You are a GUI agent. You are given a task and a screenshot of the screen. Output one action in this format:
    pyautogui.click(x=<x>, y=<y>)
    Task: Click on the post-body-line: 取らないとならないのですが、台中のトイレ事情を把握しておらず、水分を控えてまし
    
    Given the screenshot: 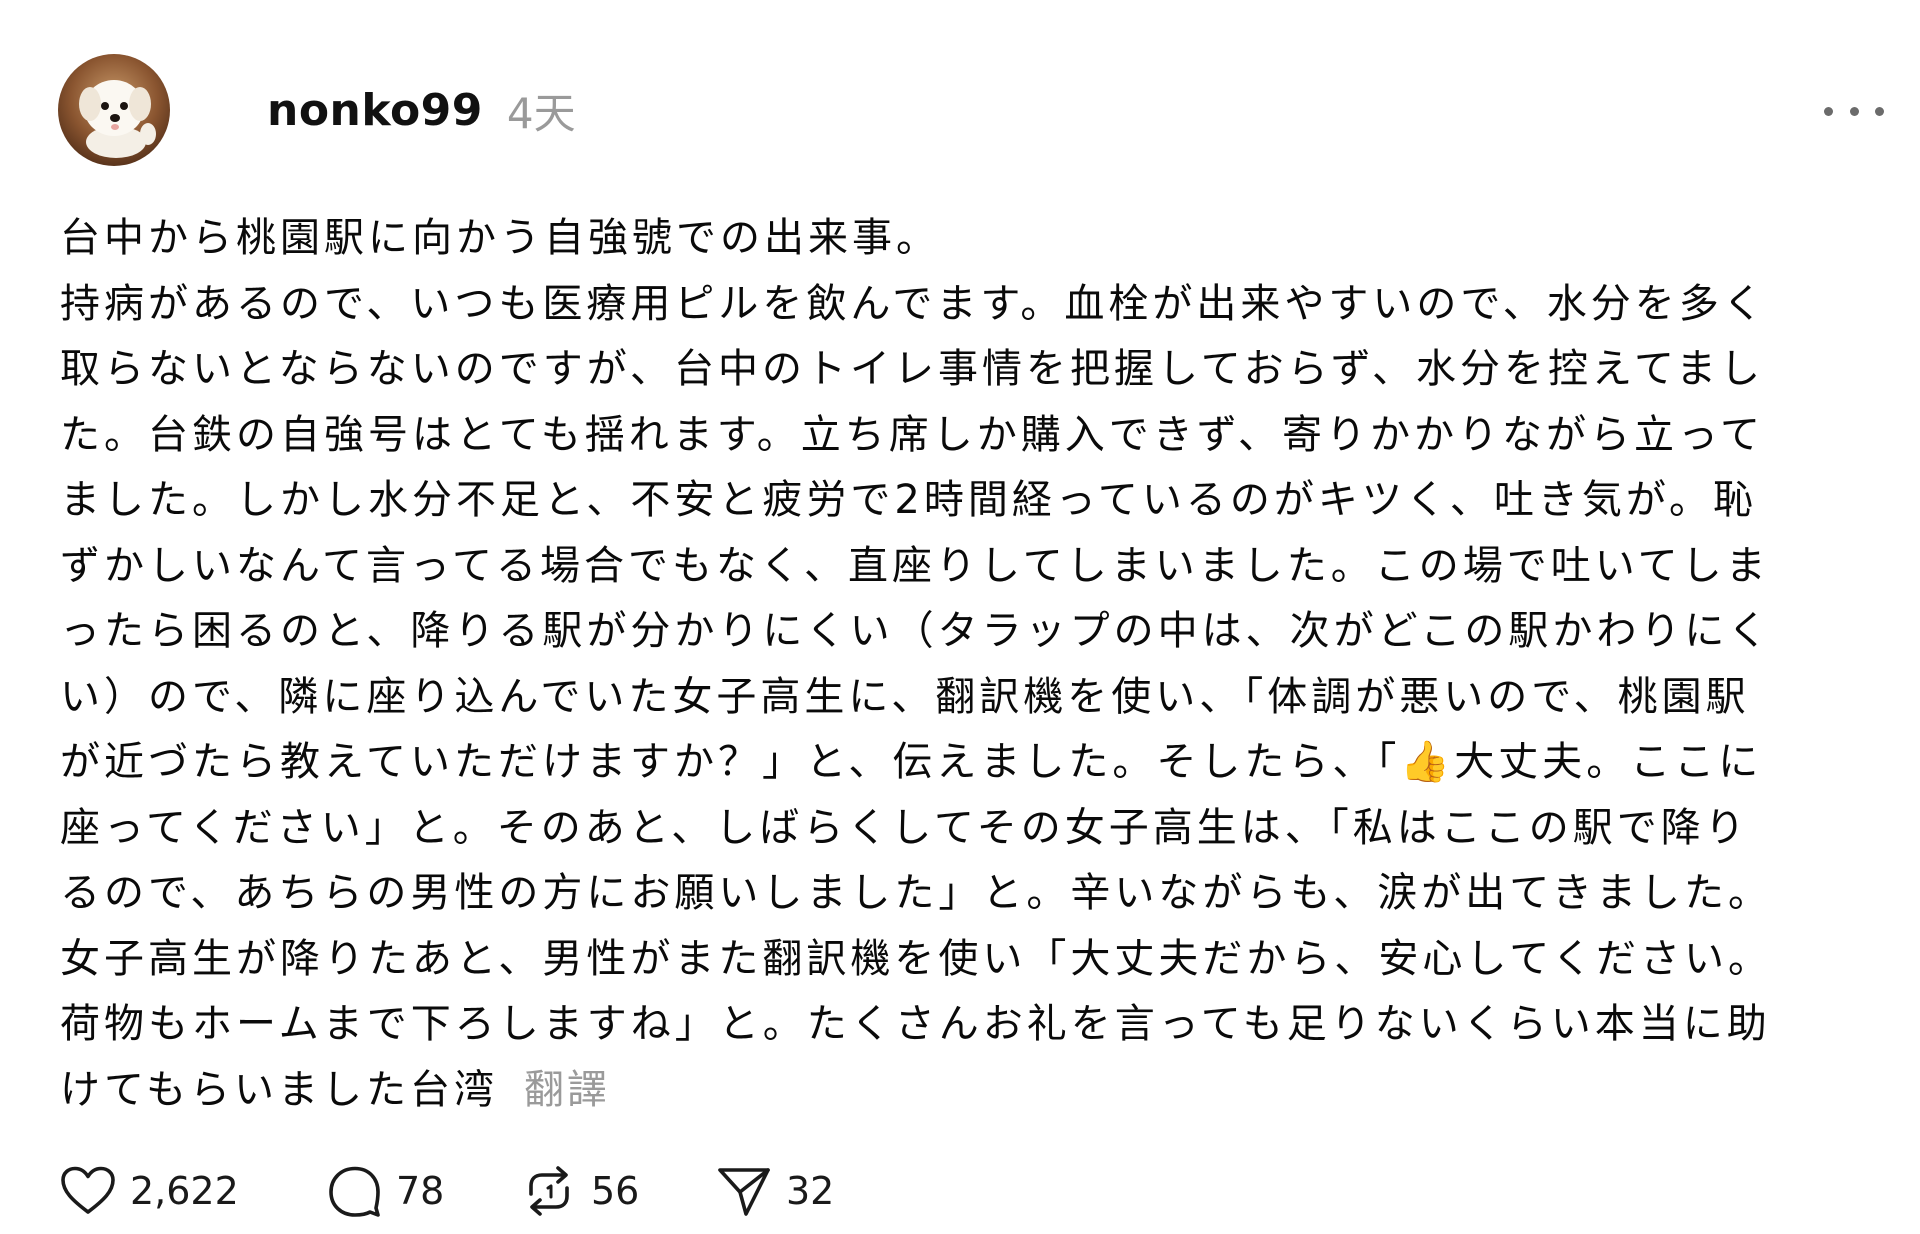 What is the action you would take?
    pyautogui.click(x=912, y=369)
    